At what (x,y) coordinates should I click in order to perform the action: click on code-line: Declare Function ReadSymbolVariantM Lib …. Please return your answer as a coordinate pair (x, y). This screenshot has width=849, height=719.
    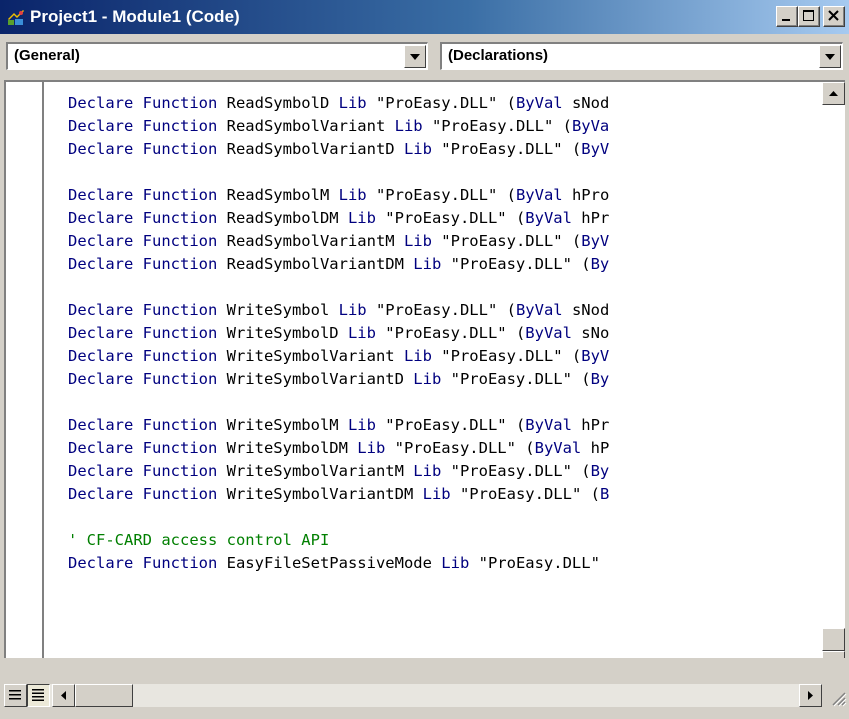
    Looking at the image, I should click on (432, 241).